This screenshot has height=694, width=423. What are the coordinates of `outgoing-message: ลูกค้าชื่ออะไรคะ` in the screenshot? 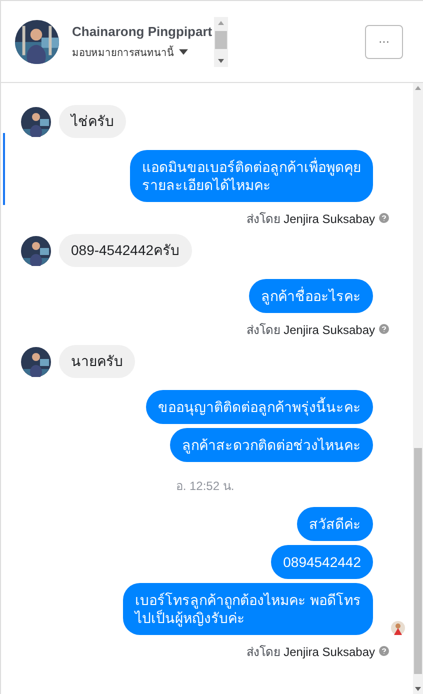 It's located at (311, 296).